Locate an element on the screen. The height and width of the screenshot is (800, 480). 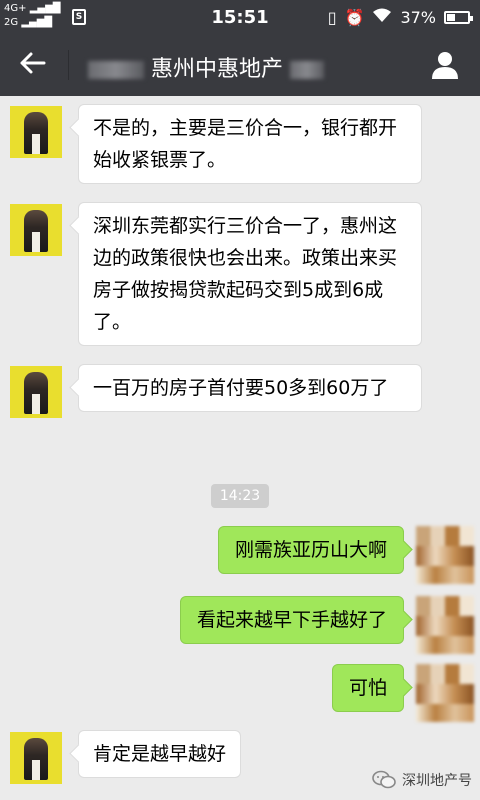
status-right: ▯ ⏰ 37% is located at coordinates (400, 17).